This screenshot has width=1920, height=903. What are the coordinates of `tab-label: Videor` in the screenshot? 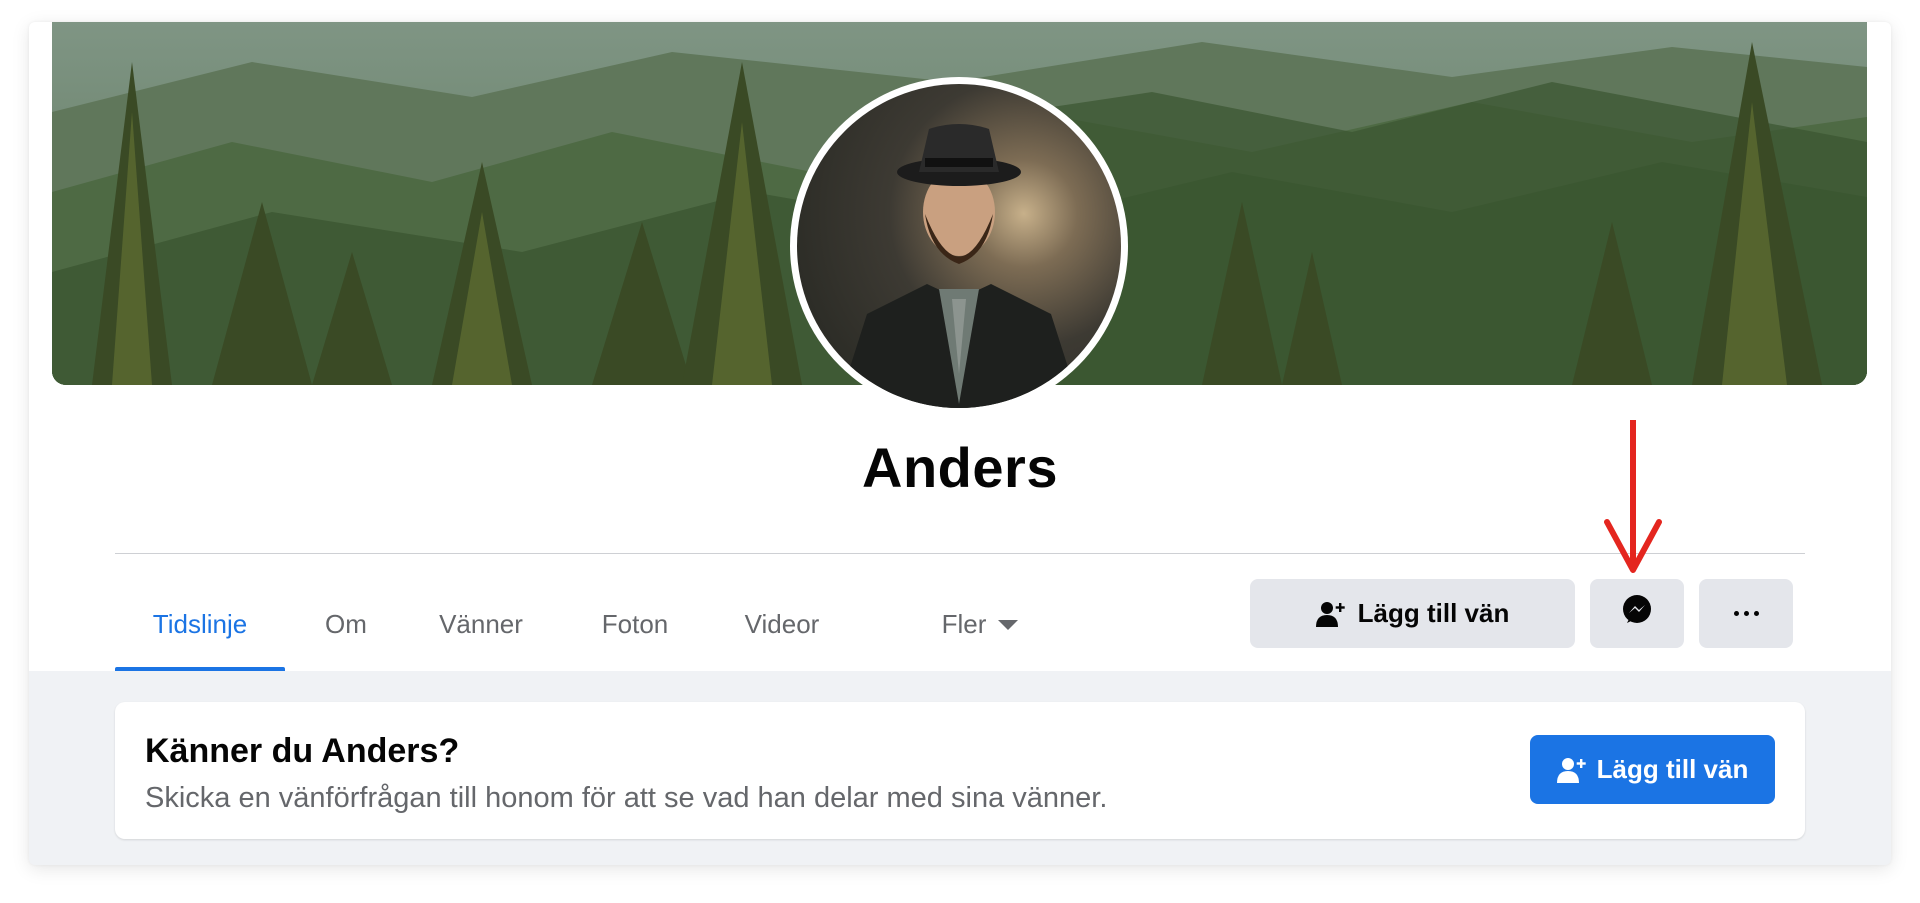 It's located at (782, 624).